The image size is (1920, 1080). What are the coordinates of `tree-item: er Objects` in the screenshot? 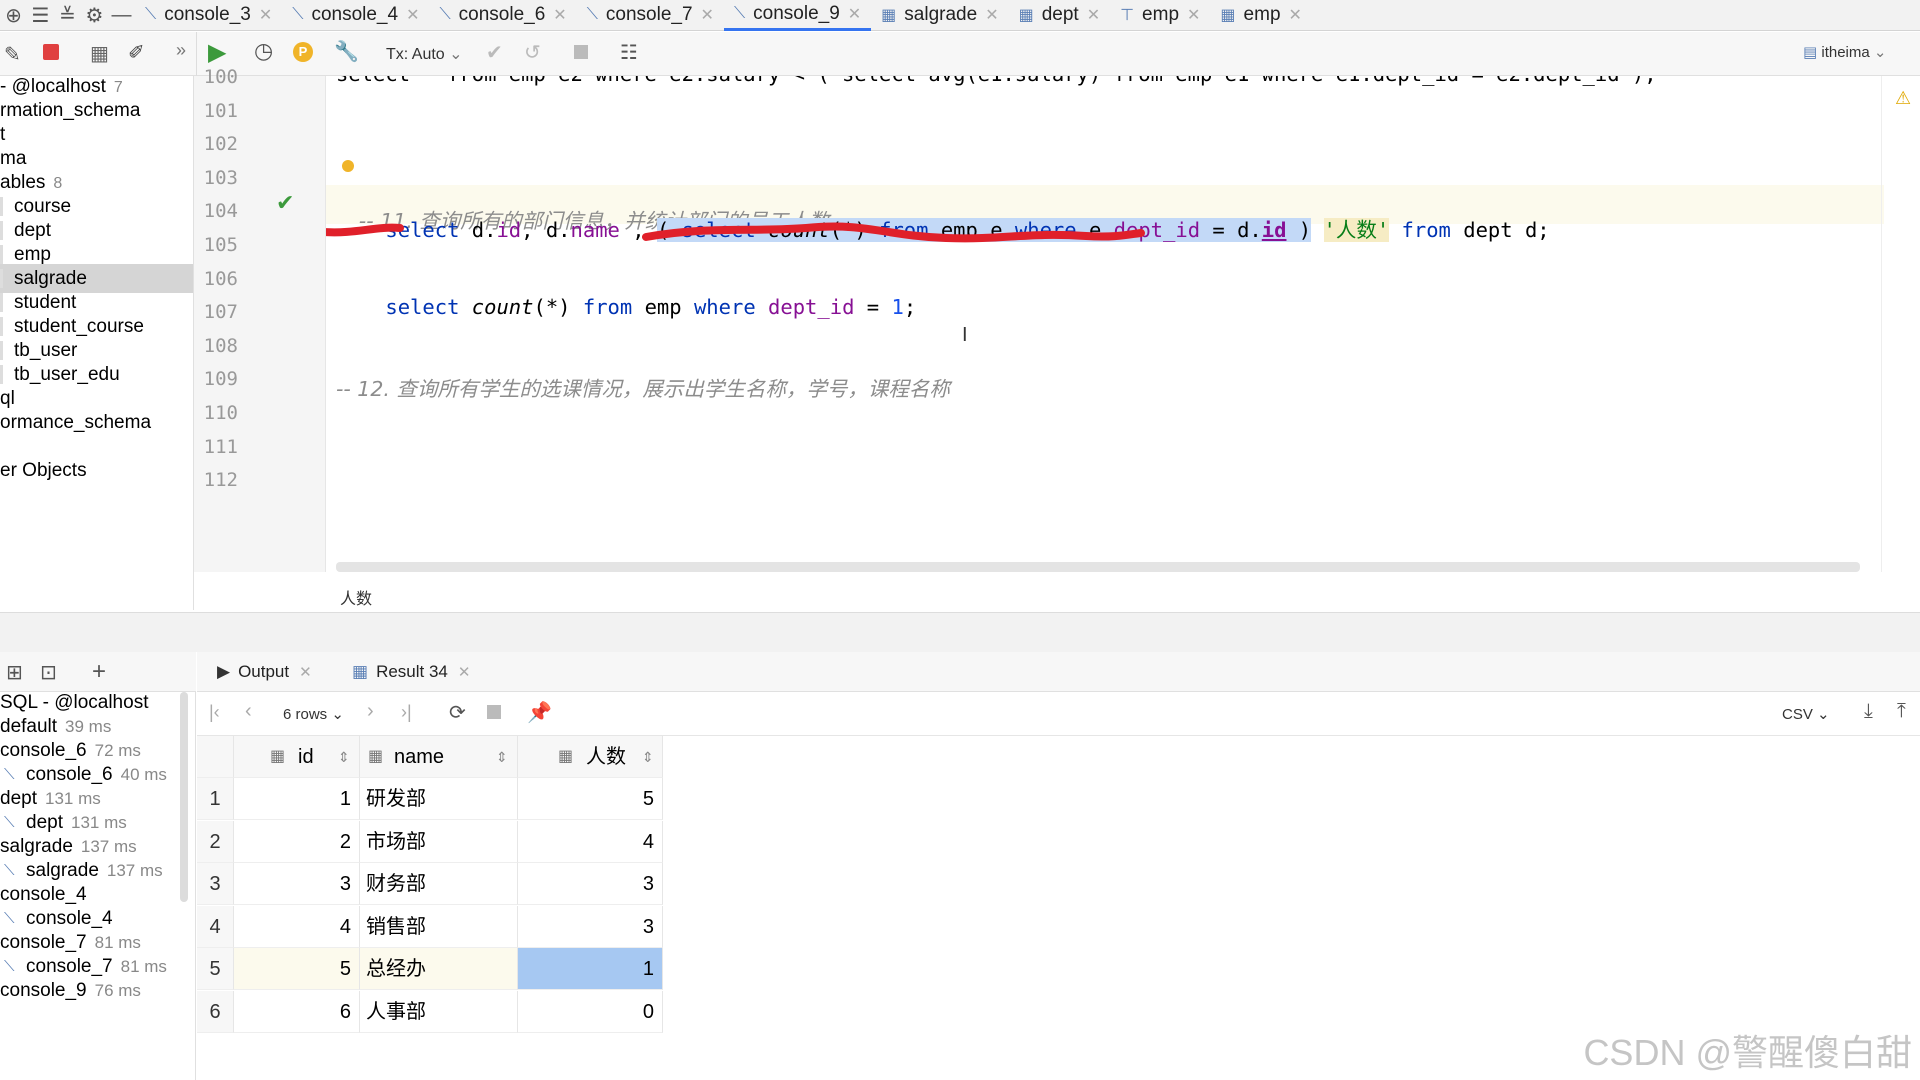 It's located at (43, 470).